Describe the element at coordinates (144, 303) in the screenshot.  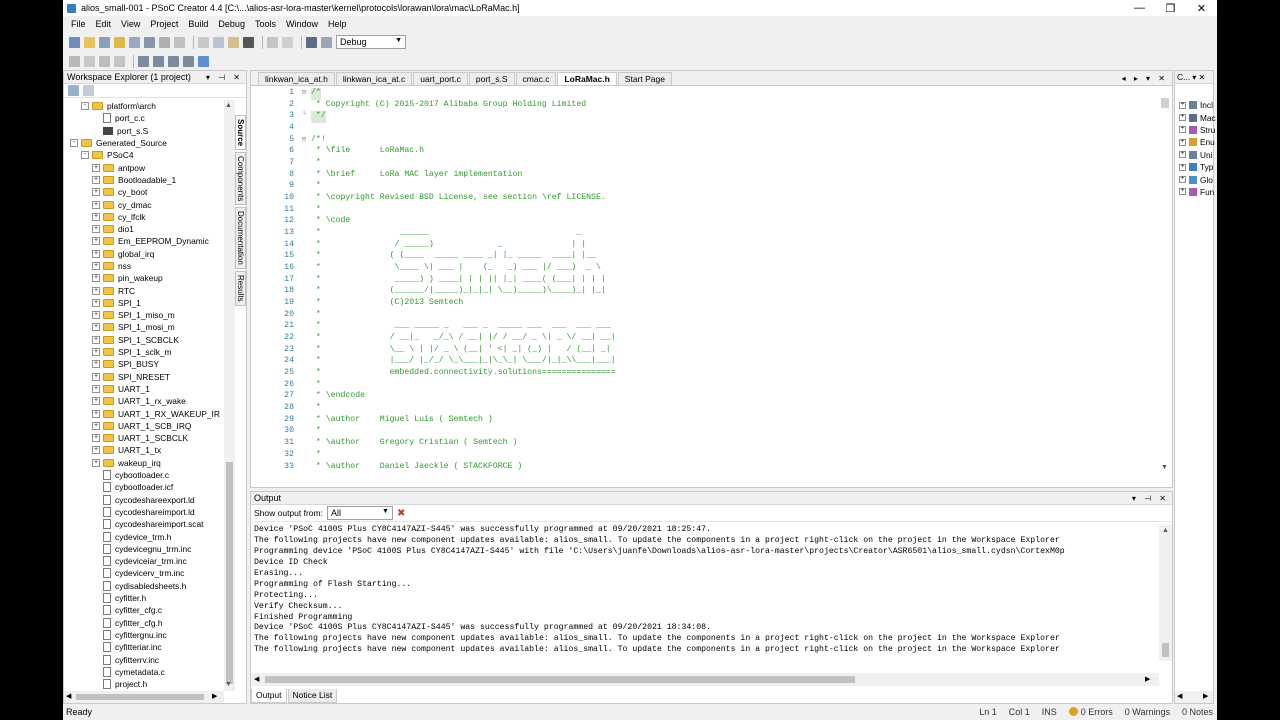
I see `tree-node: + SPI_1` at that location.